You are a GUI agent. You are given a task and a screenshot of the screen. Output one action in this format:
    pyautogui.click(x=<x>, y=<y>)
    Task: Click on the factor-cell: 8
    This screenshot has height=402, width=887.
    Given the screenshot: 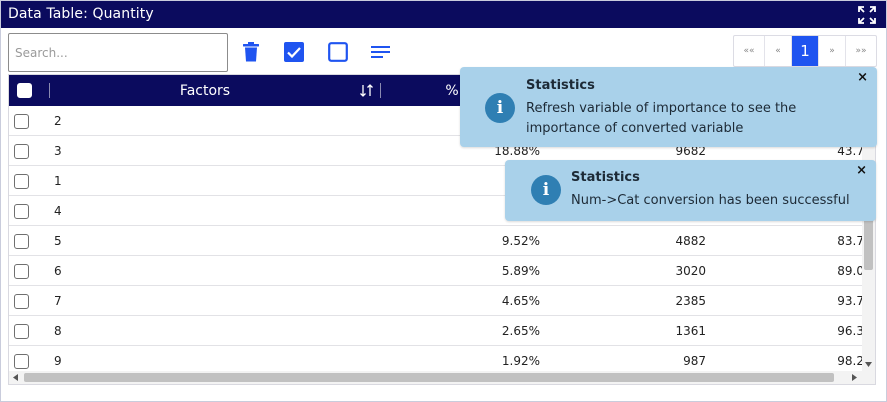 What is the action you would take?
    pyautogui.click(x=58, y=331)
    